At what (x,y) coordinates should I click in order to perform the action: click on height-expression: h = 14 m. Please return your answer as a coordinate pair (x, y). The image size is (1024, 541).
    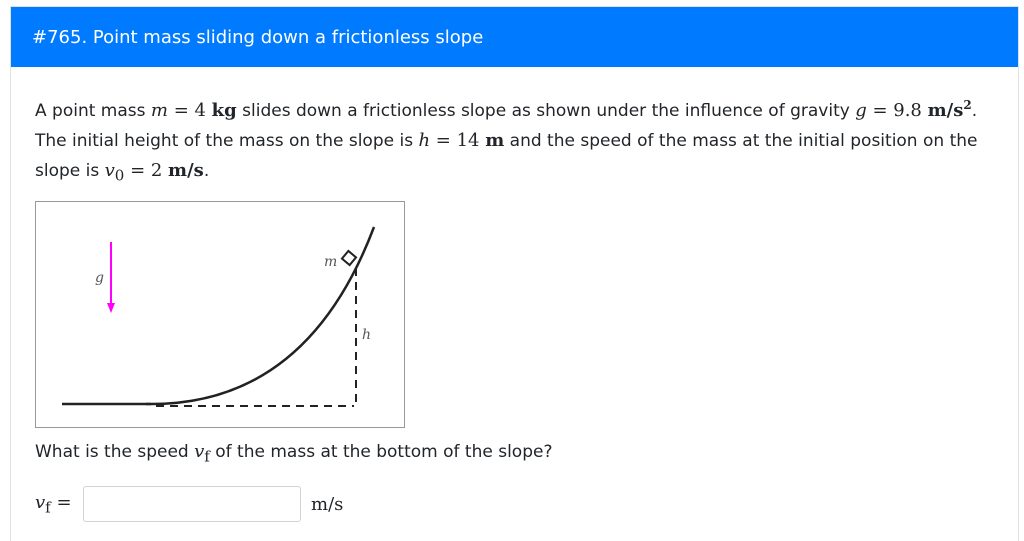
    Looking at the image, I should click on (461, 140).